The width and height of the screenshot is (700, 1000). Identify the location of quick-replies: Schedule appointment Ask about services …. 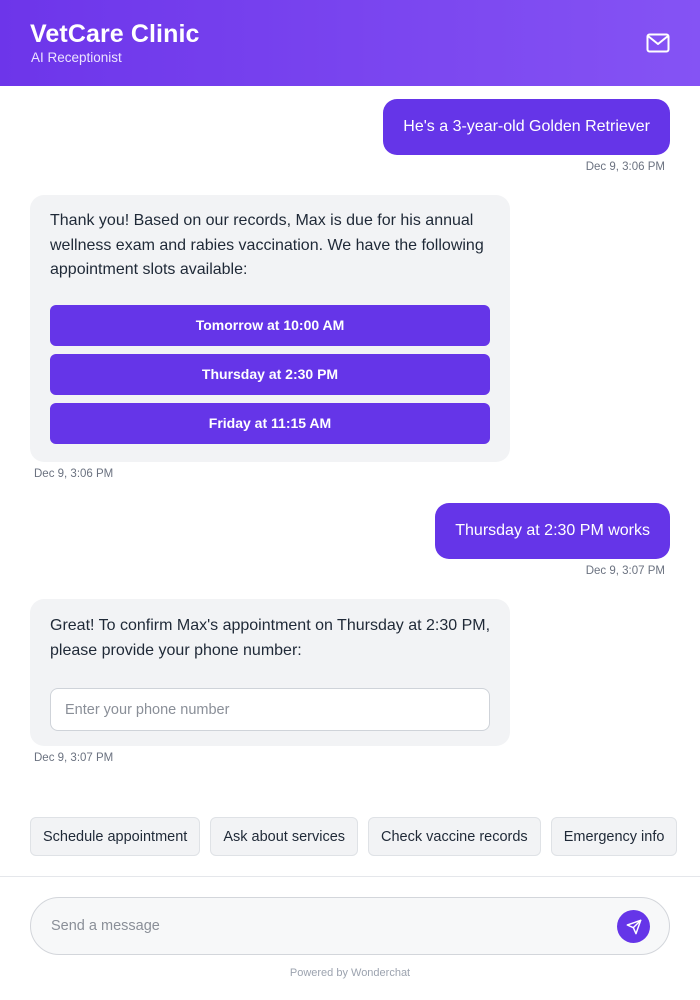
(354, 836).